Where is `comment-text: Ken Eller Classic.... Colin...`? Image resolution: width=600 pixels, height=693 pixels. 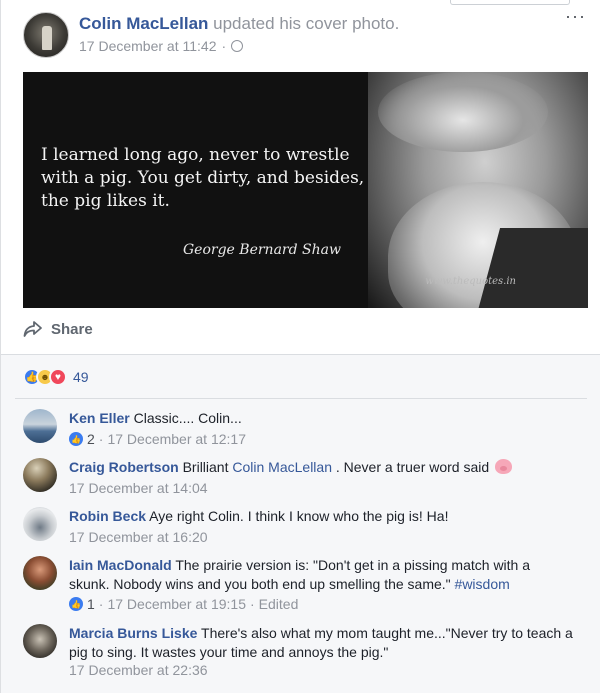
comment-text: Ken Eller Classic.... Colin... is located at coordinates (321, 418).